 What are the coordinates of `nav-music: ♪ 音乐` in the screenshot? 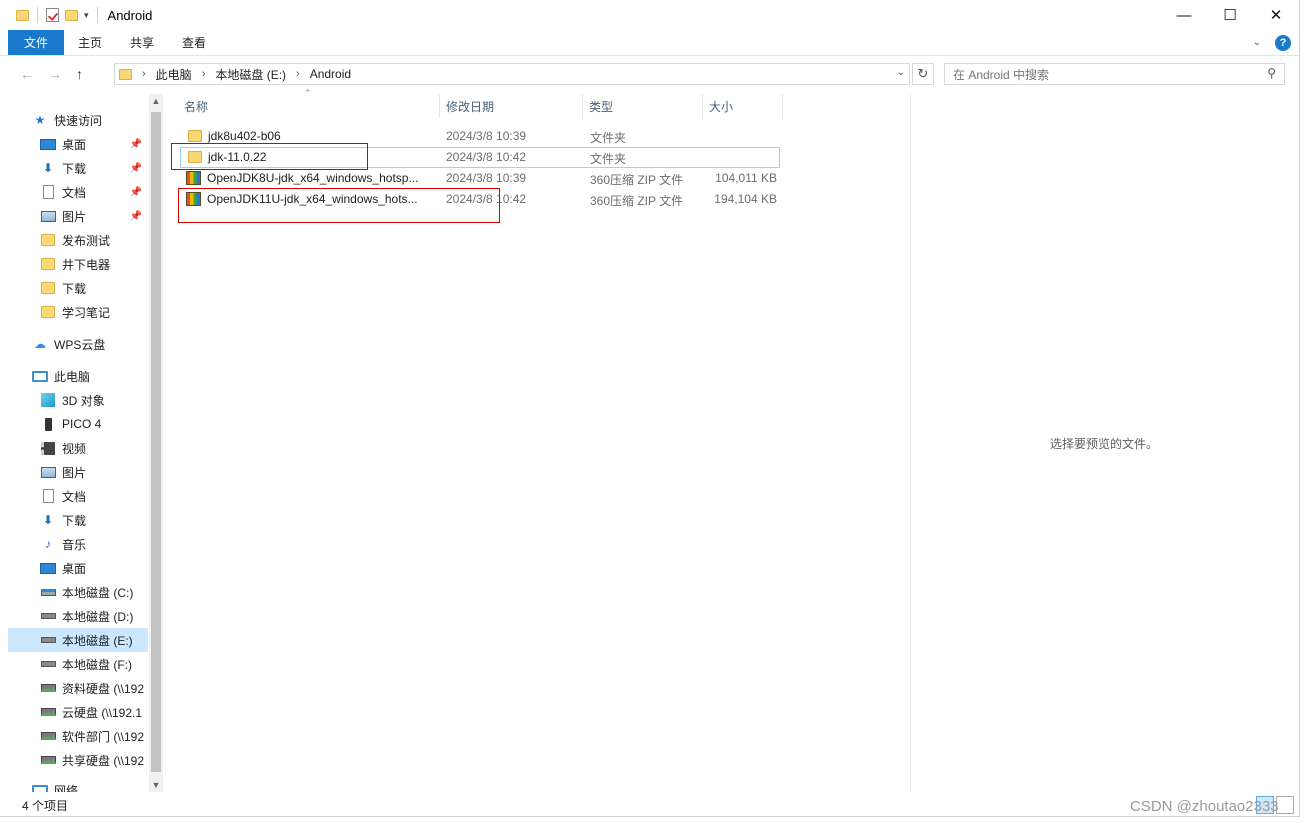 It's located at (78, 544).